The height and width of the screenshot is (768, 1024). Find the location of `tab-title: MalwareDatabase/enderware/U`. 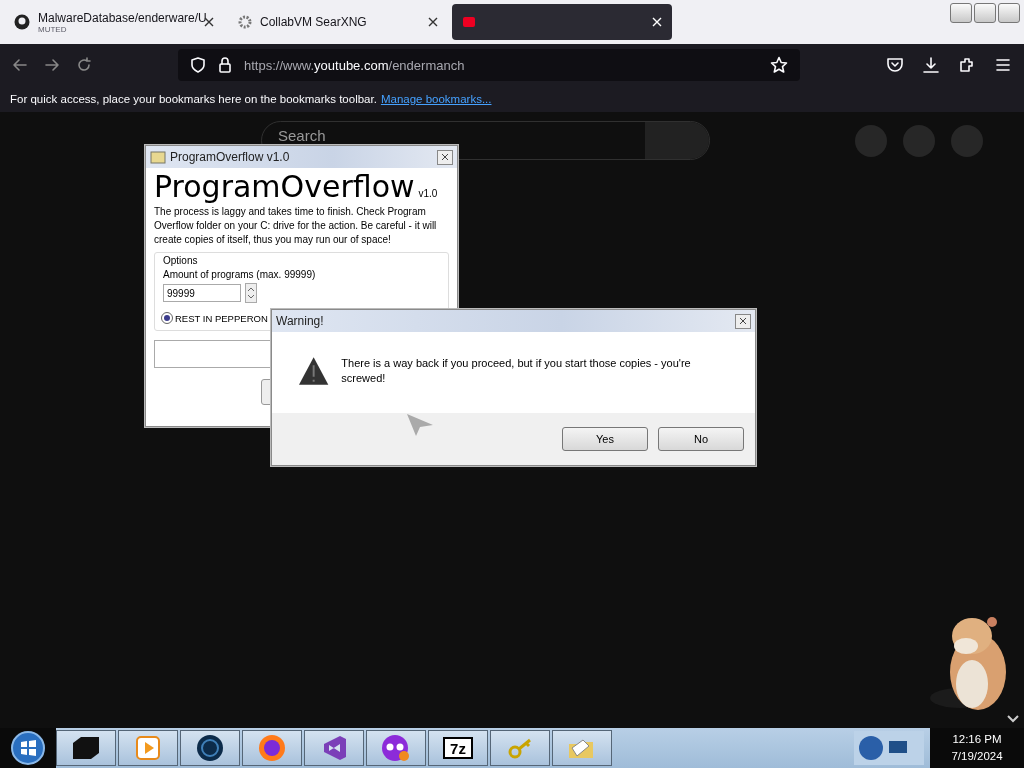

tab-title: MalwareDatabase/enderware/U is located at coordinates (122, 17).